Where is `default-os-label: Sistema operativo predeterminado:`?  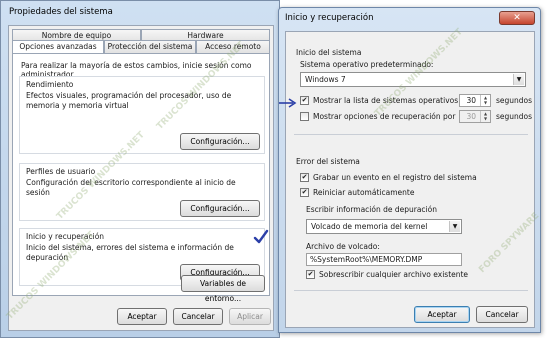 default-os-label: Sistema operativo predeterminado: is located at coordinates (367, 64).